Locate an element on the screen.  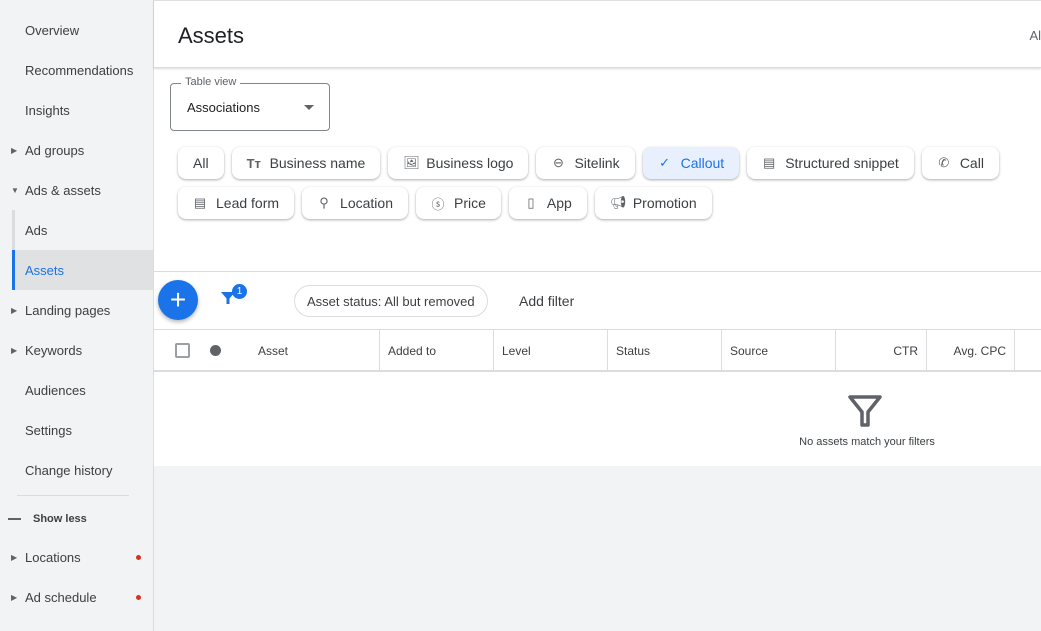
chip-label: Lead form is located at coordinates (248, 203).